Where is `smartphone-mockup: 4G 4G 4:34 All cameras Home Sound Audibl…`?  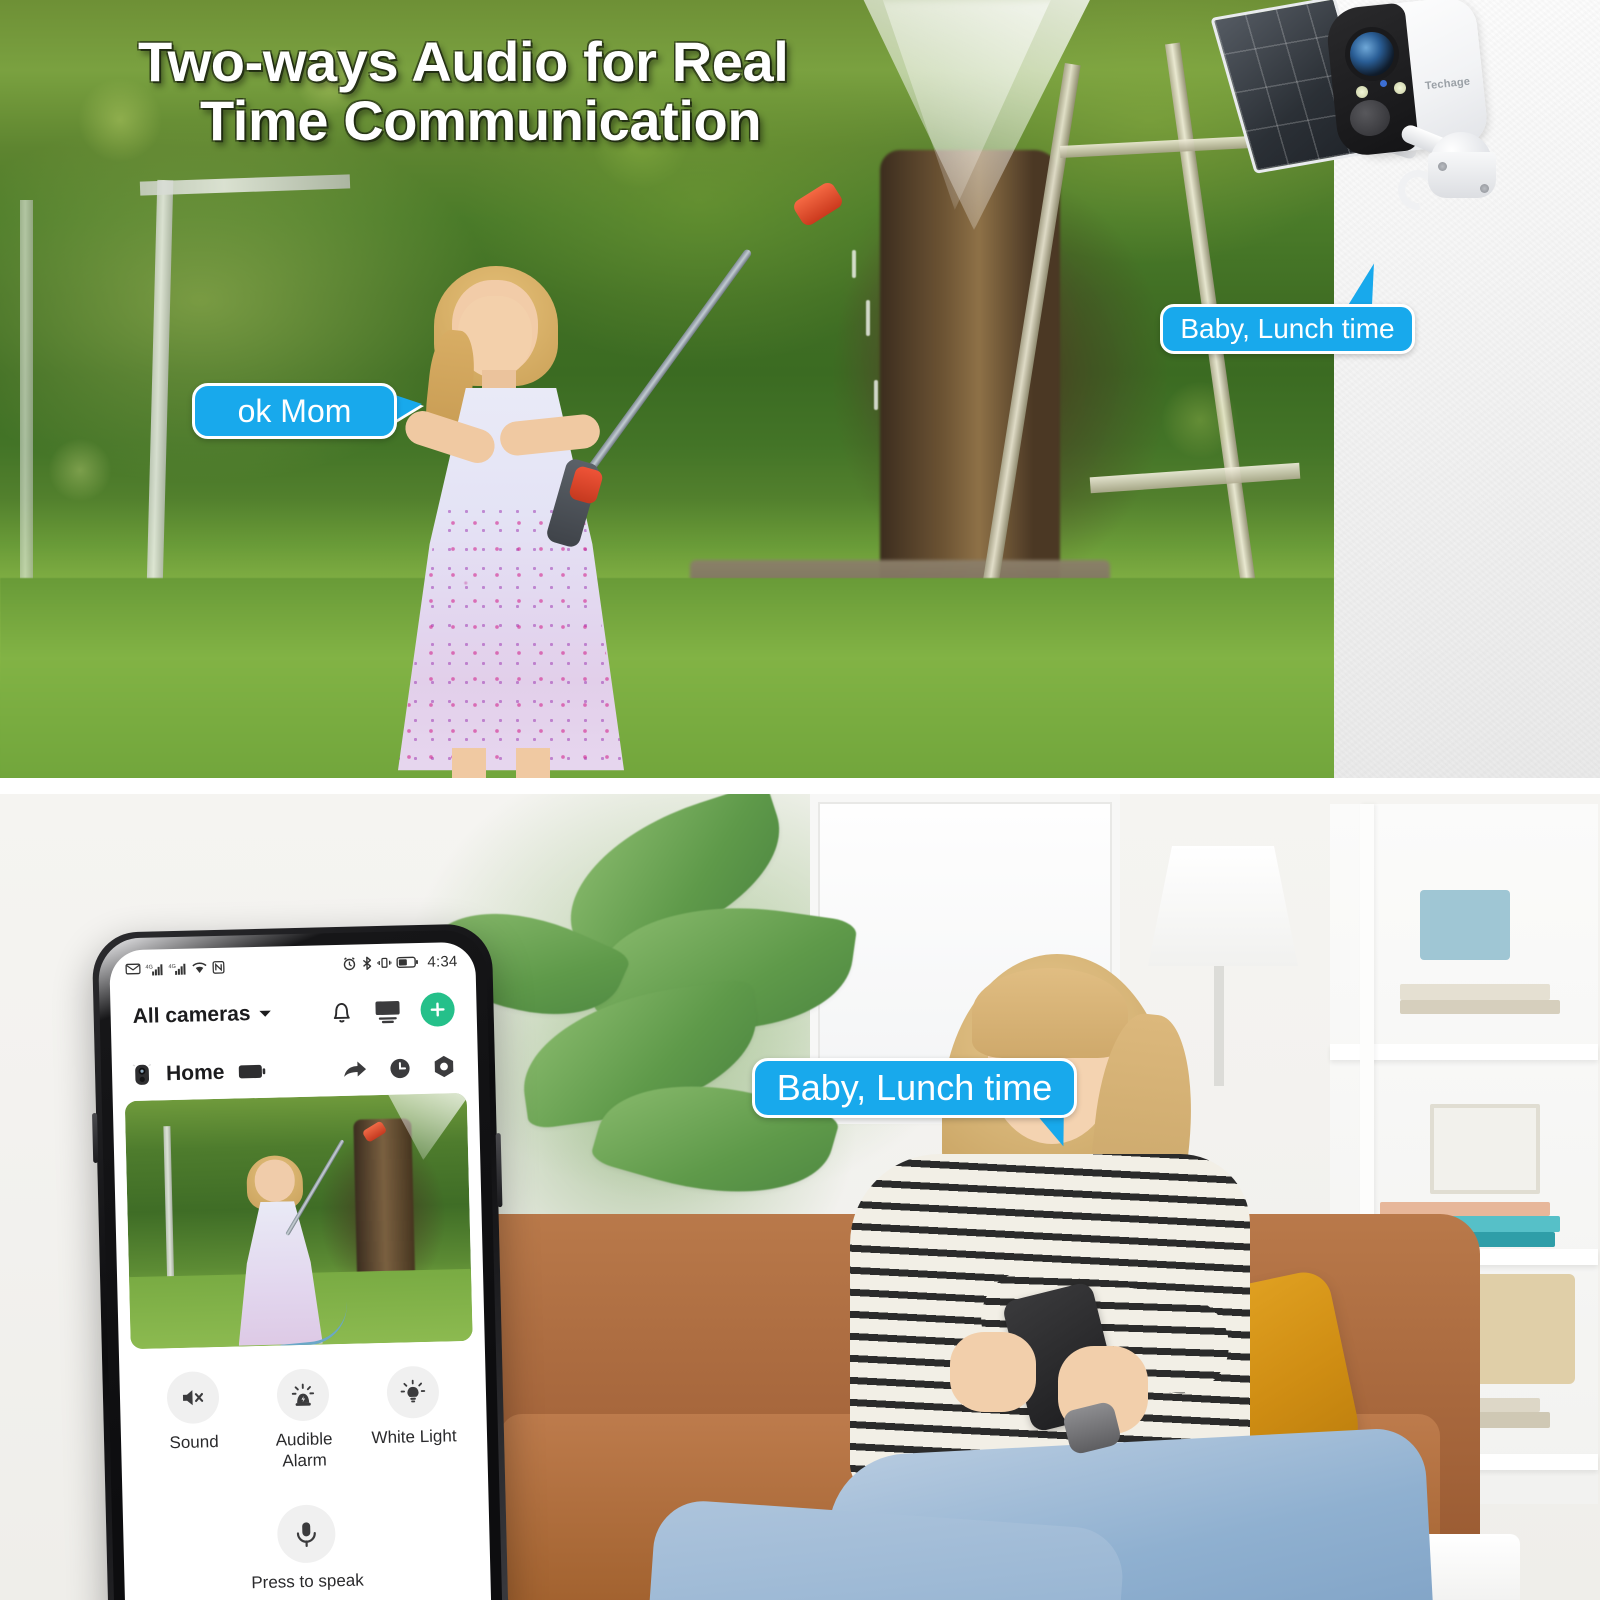 smartphone-mockup: 4G 4G 4:34 All cameras Home Sound Audibl… is located at coordinates (300, 1261).